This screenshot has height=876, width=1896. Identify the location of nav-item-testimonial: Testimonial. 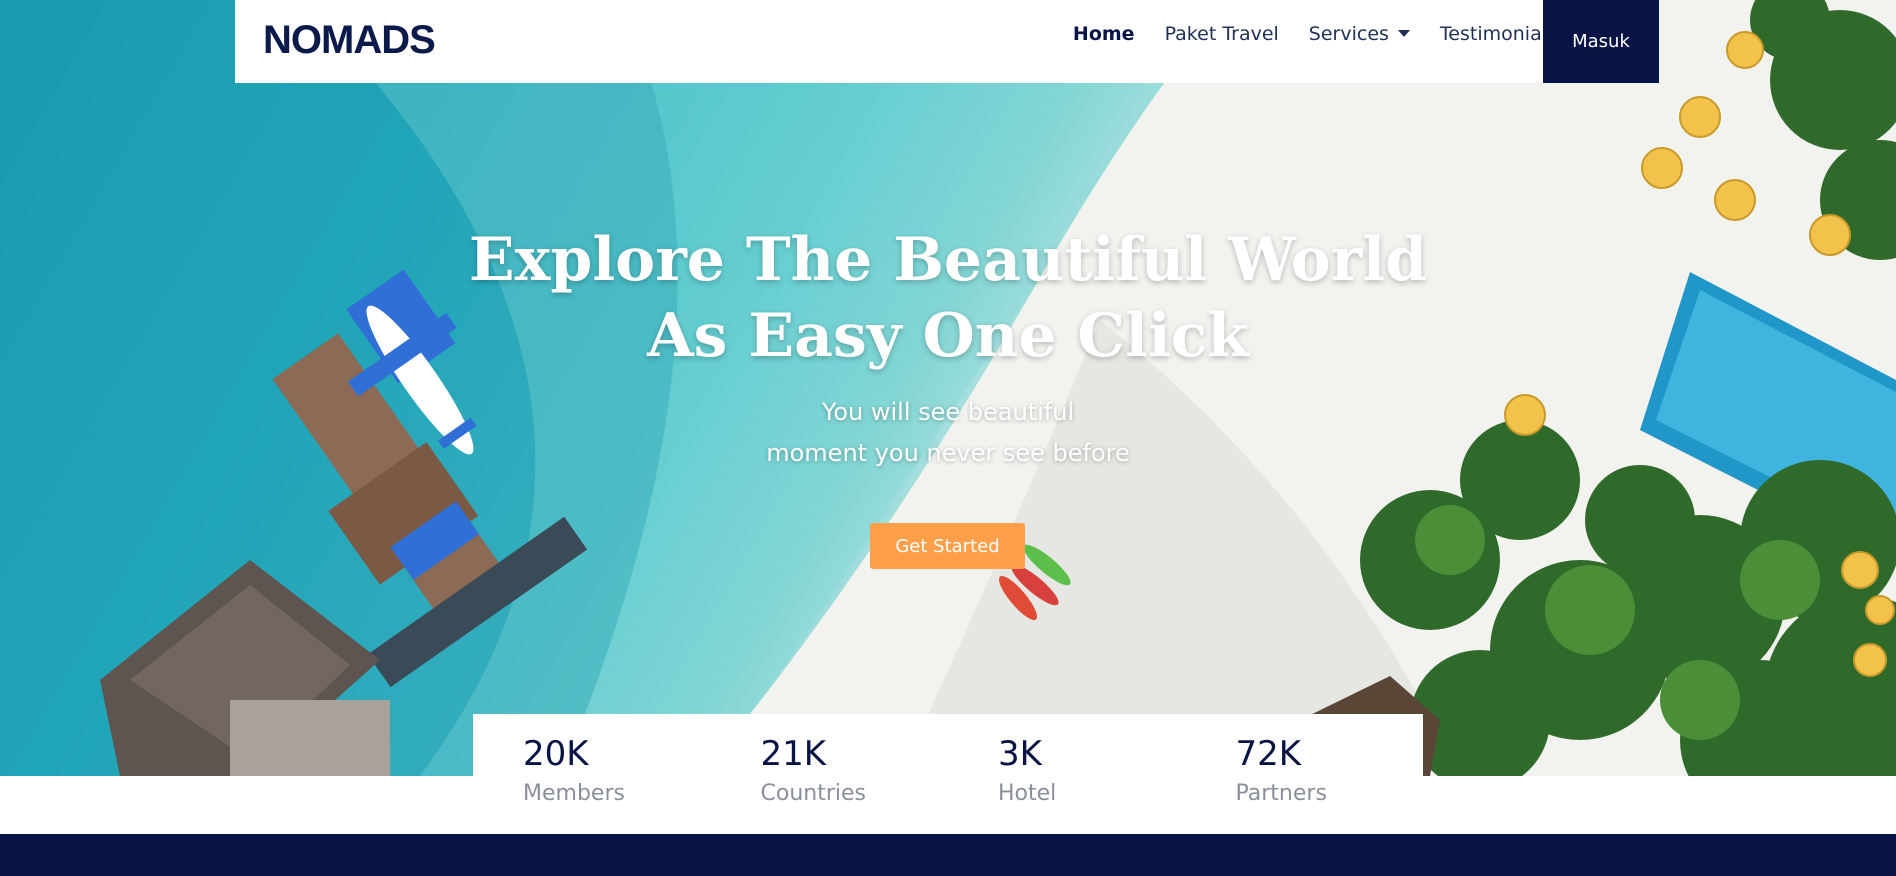
(1493, 34).